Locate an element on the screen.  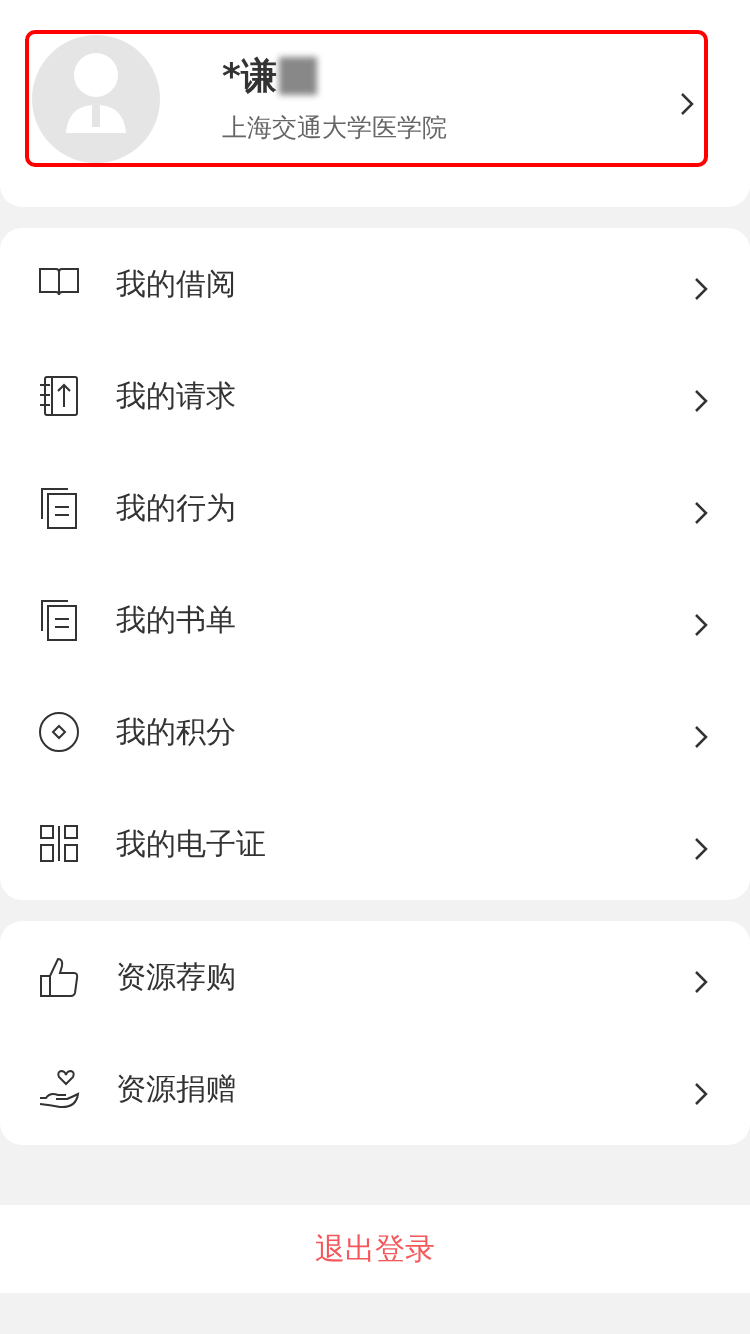
menu-item: 资源荐购 is located at coordinates (375, 977).